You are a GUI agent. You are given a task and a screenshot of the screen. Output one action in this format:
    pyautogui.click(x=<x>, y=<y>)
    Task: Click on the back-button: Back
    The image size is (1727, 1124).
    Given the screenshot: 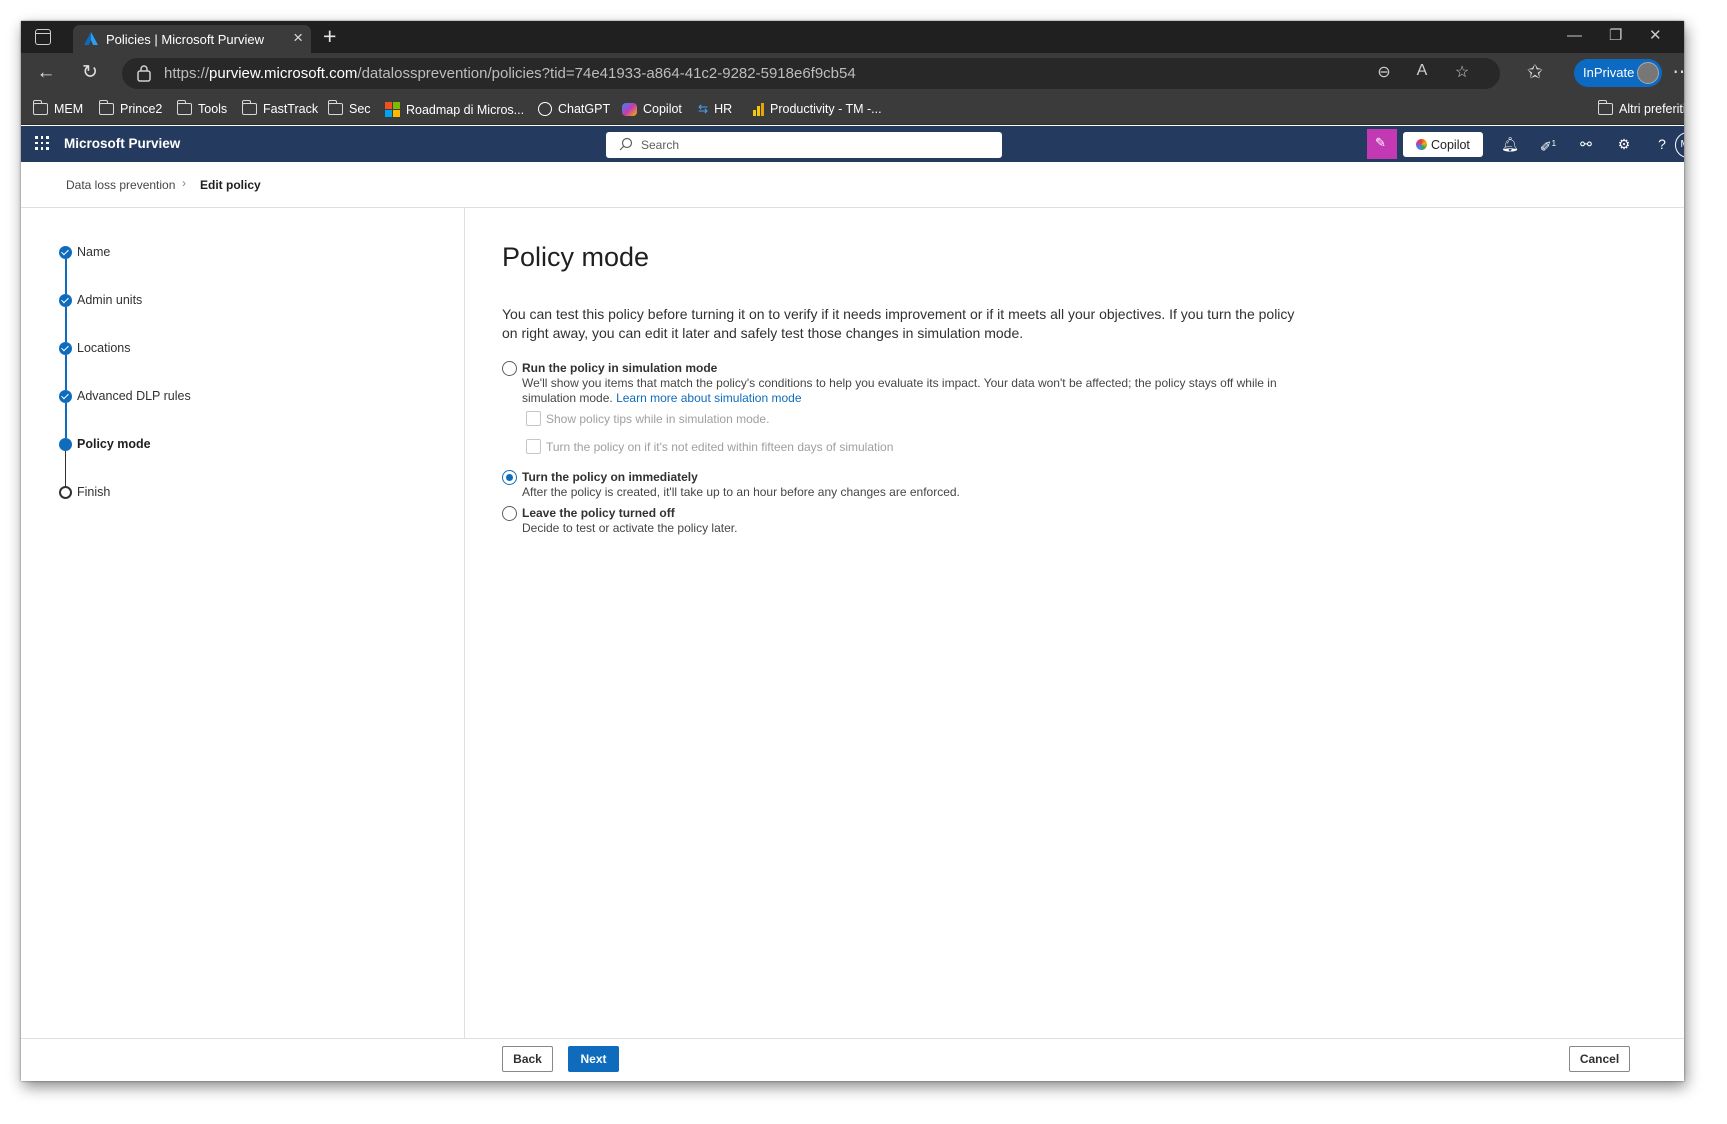 What is the action you would take?
    pyautogui.click(x=527, y=1059)
    